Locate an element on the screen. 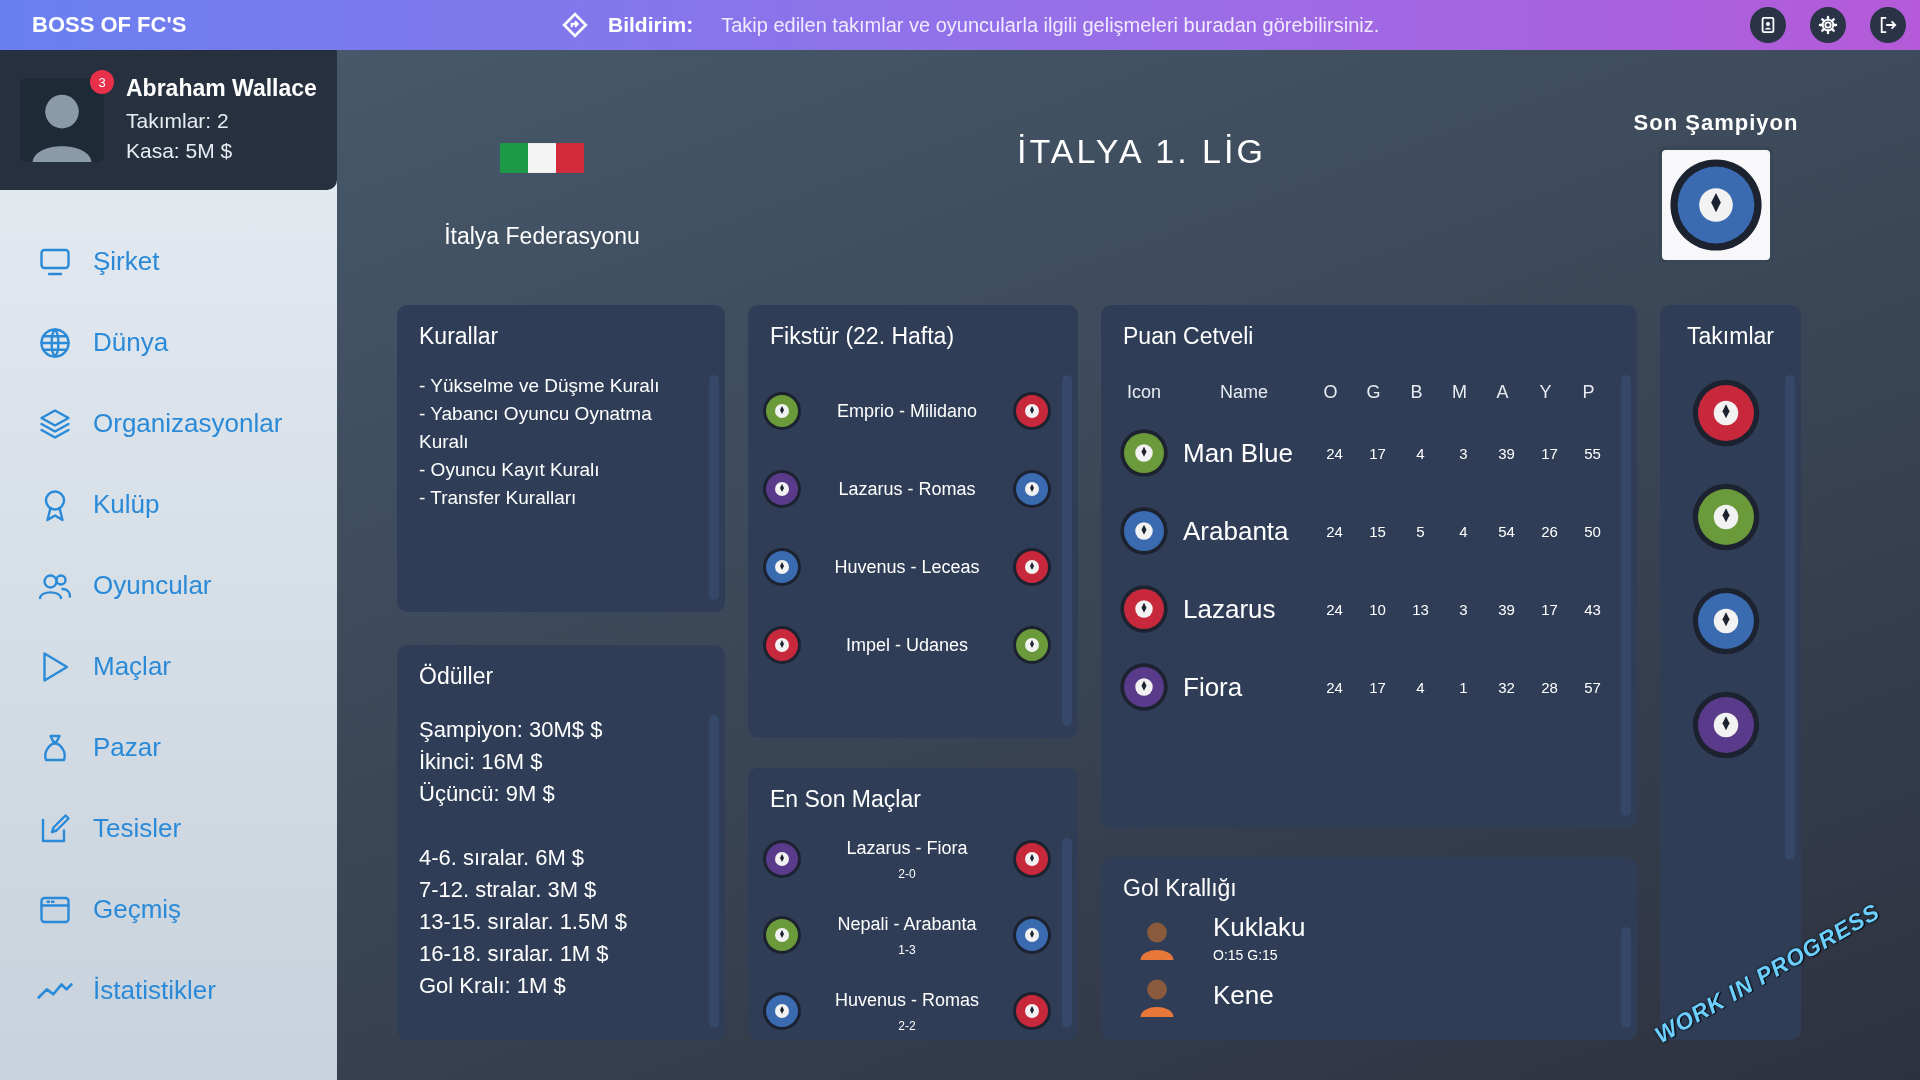 The height and width of the screenshot is (1080, 1920). table-cell-text: 1 is located at coordinates (1463, 687).